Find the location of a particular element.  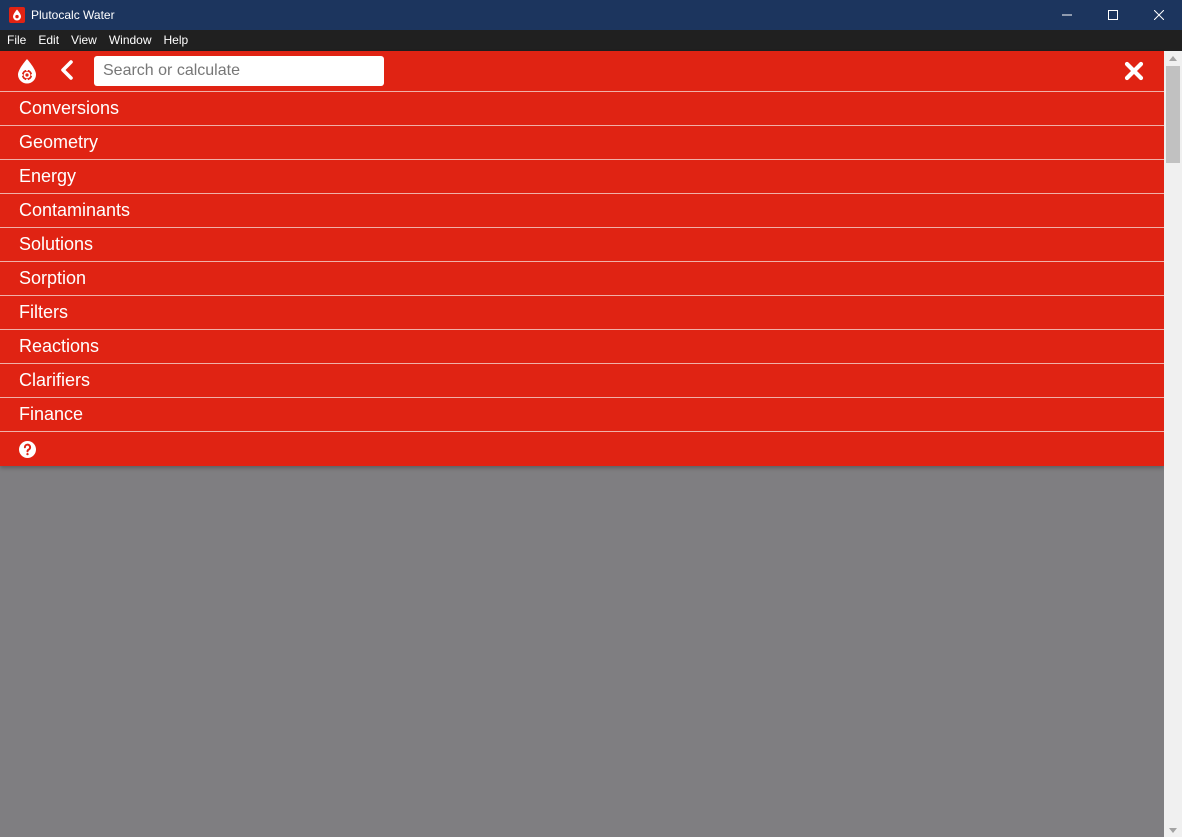

category-solutions: Solutions is located at coordinates (582, 245).